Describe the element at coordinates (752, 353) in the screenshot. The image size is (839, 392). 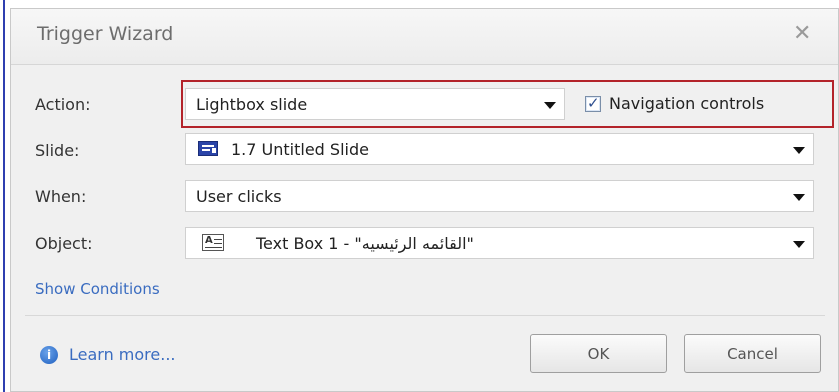
I see `cancel-button: Cancel` at that location.